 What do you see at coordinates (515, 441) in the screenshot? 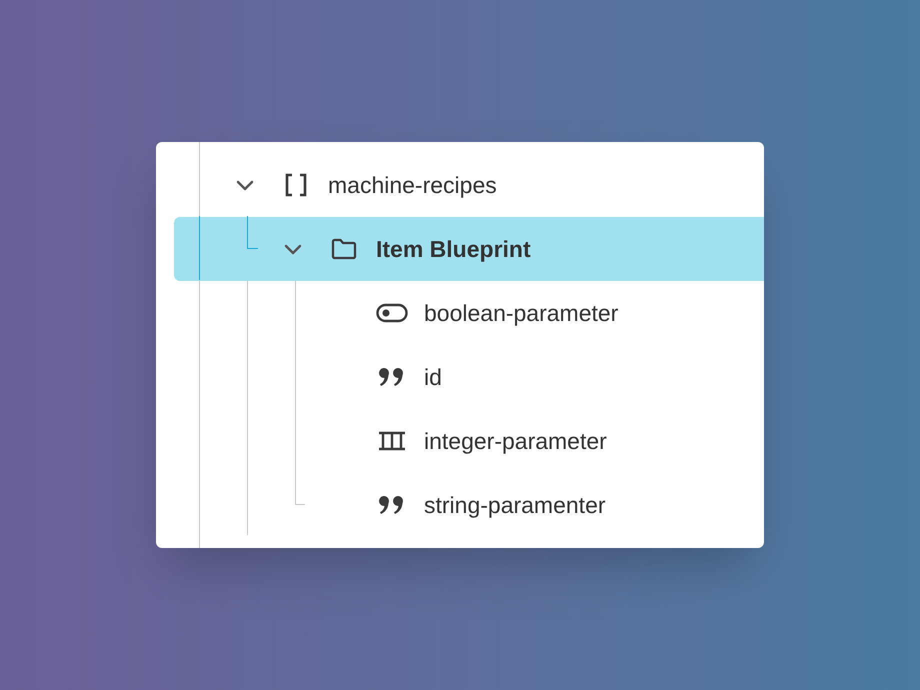
I see `node-label: integer-parameter` at bounding box center [515, 441].